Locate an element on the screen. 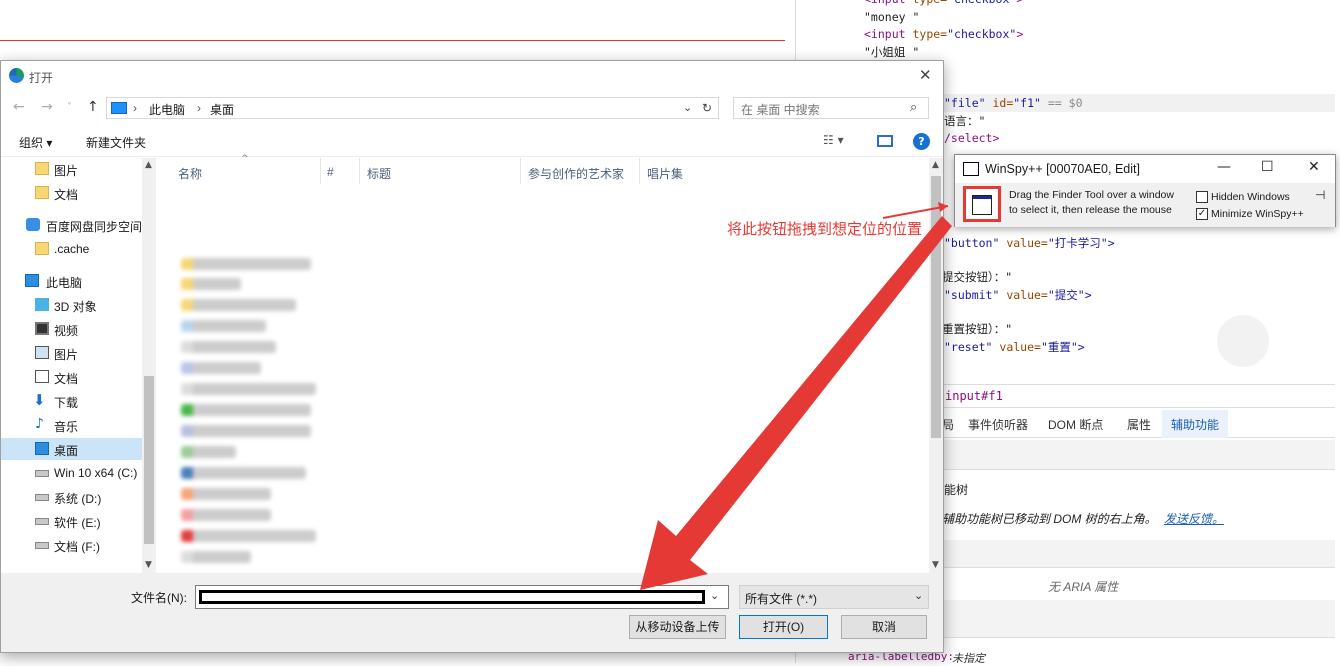 This screenshot has width=1340, height=666. annotation-arrowhead is located at coordinates (943, 207).